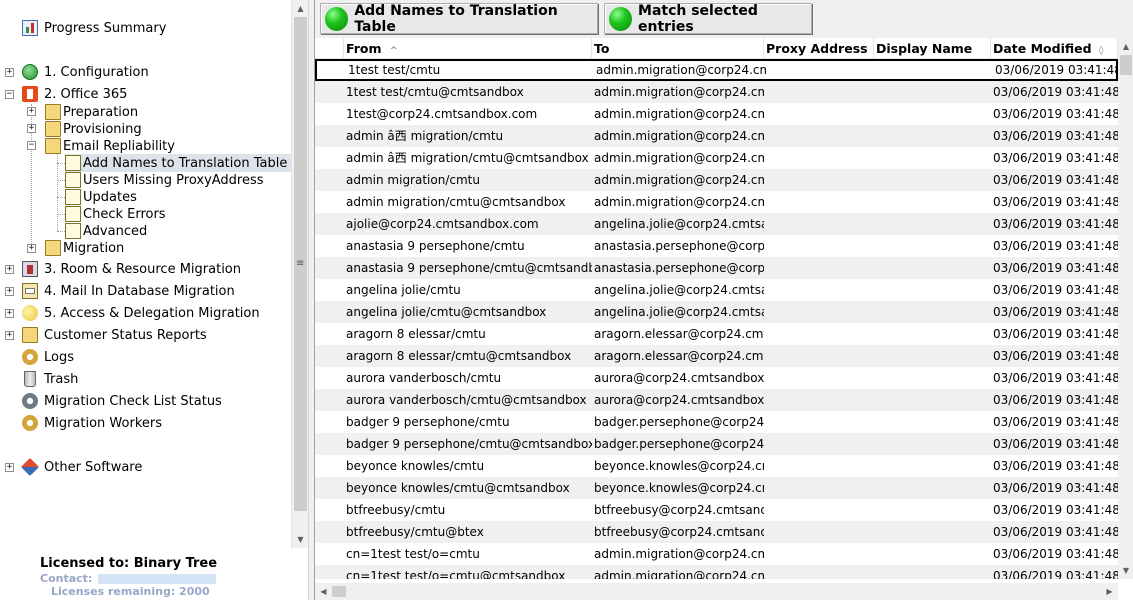  Describe the element at coordinates (115, 214) in the screenshot. I see `tree-item-check-errors: Check Errors` at that location.